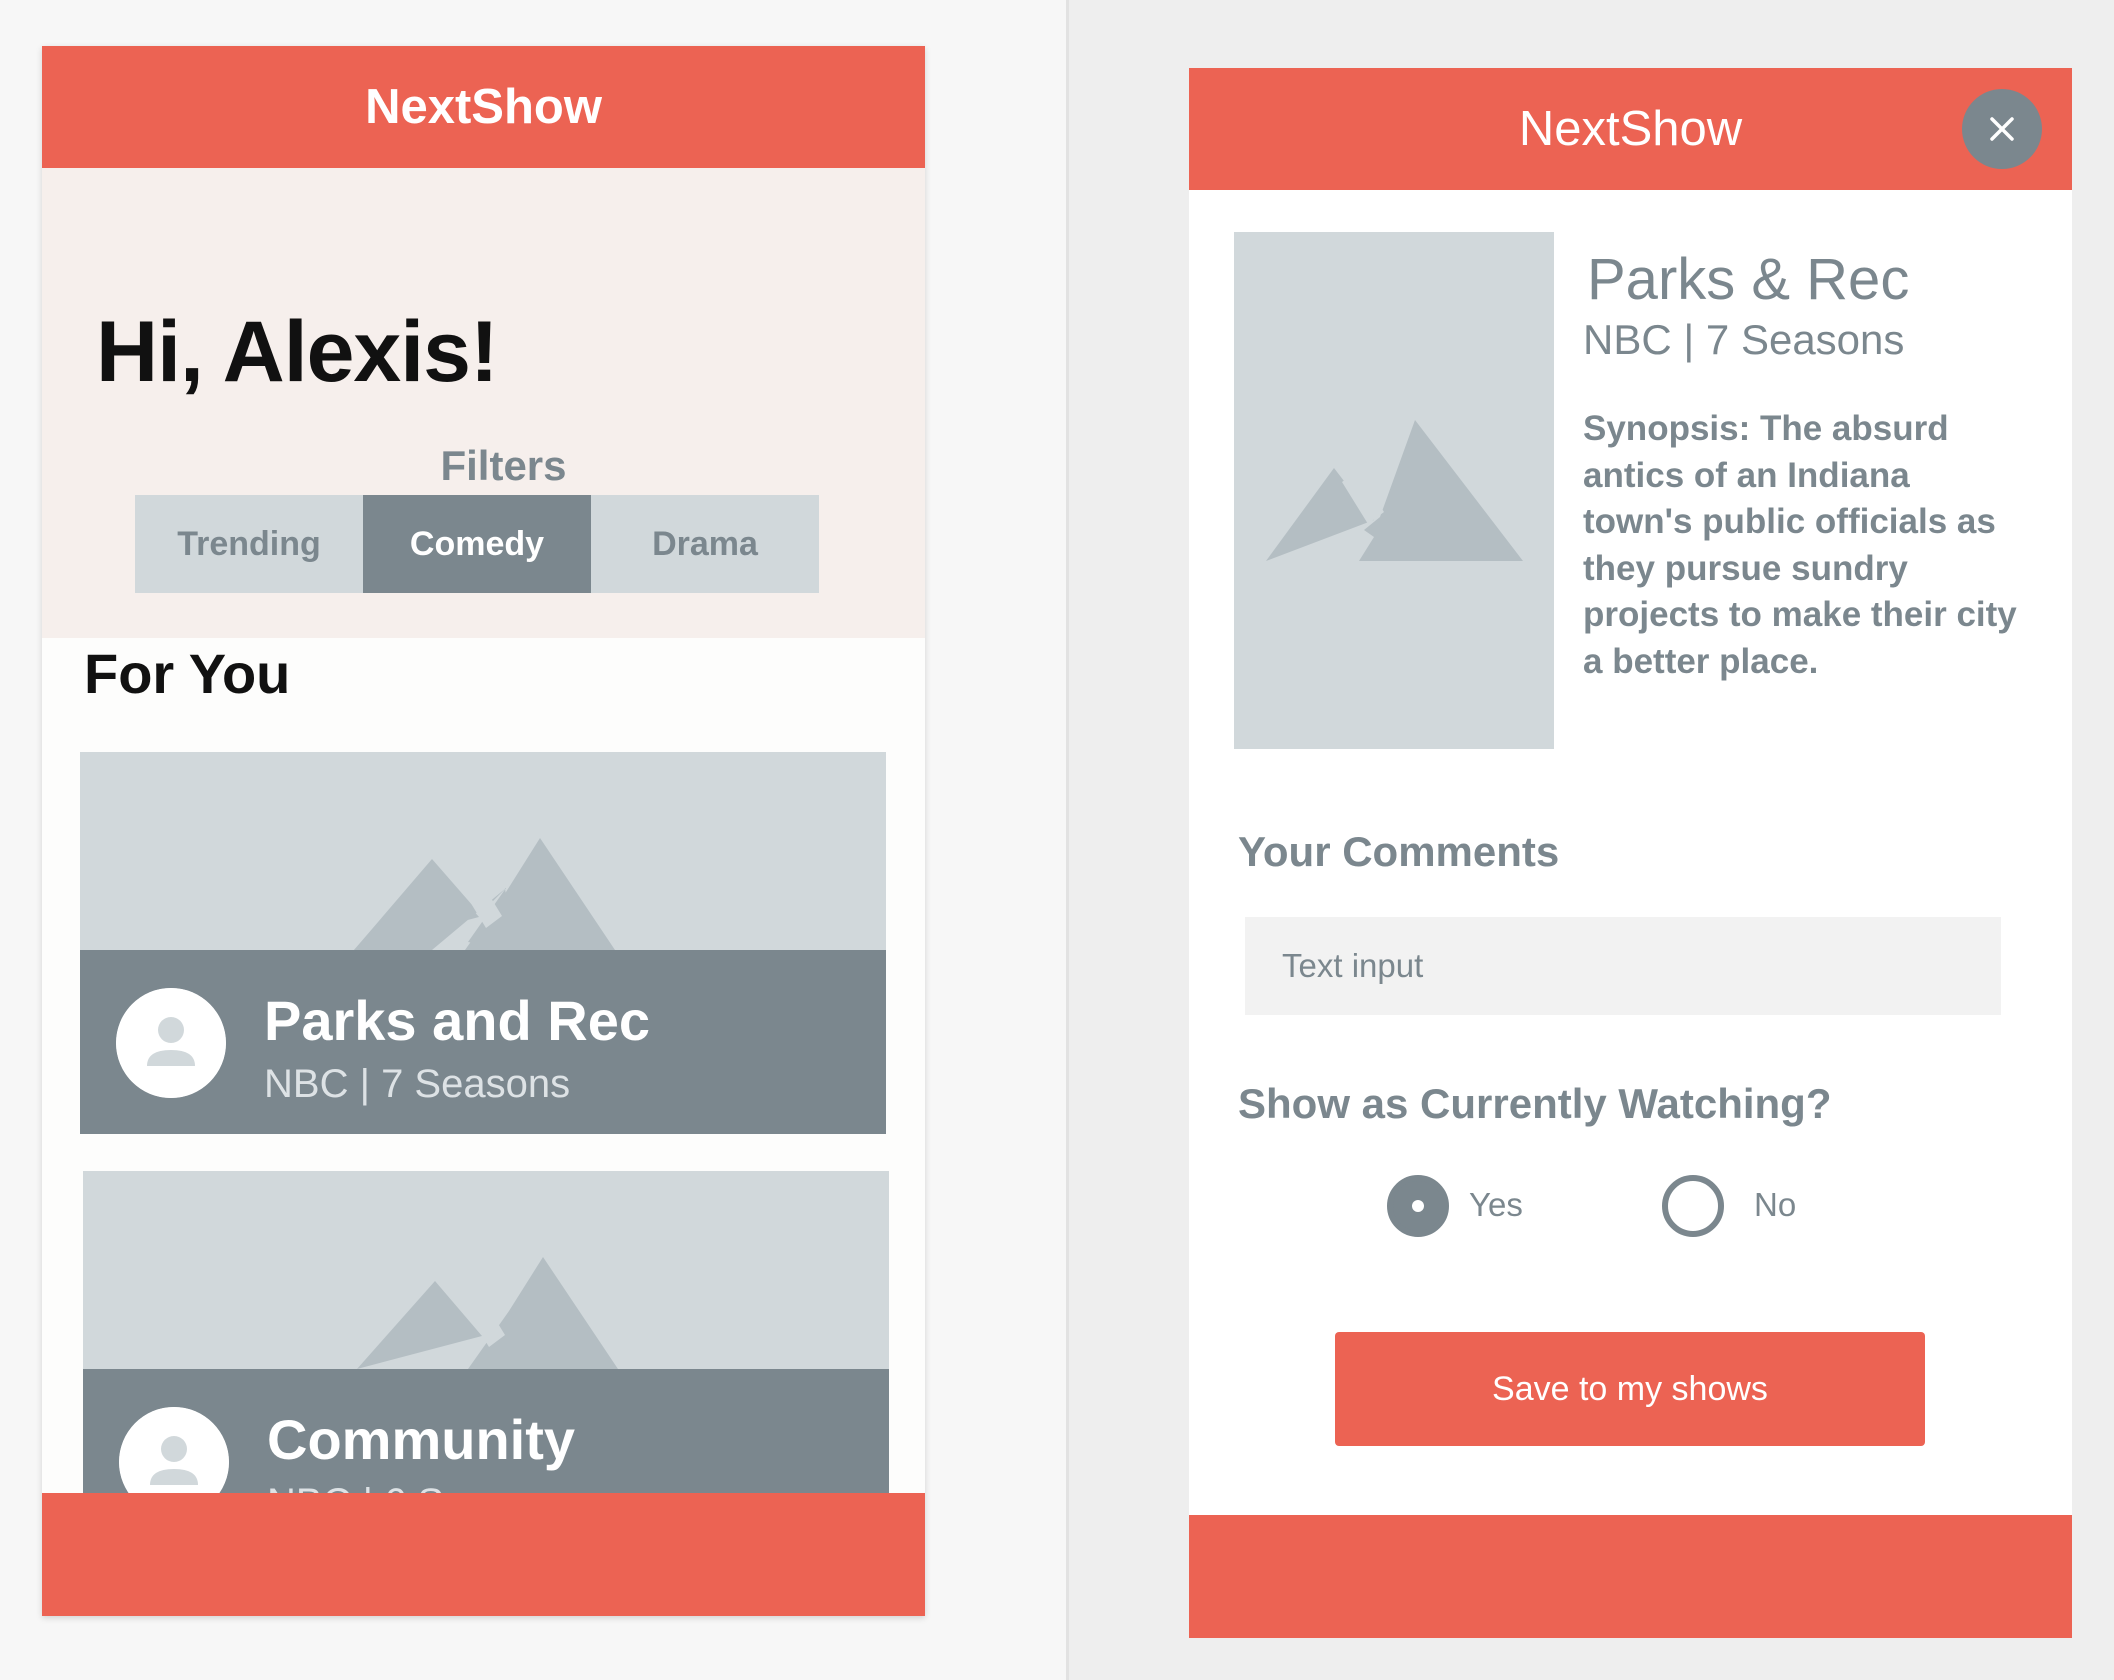 The height and width of the screenshot is (1680, 2114). What do you see at coordinates (421, 1439) in the screenshot?
I see `card-title: Community` at bounding box center [421, 1439].